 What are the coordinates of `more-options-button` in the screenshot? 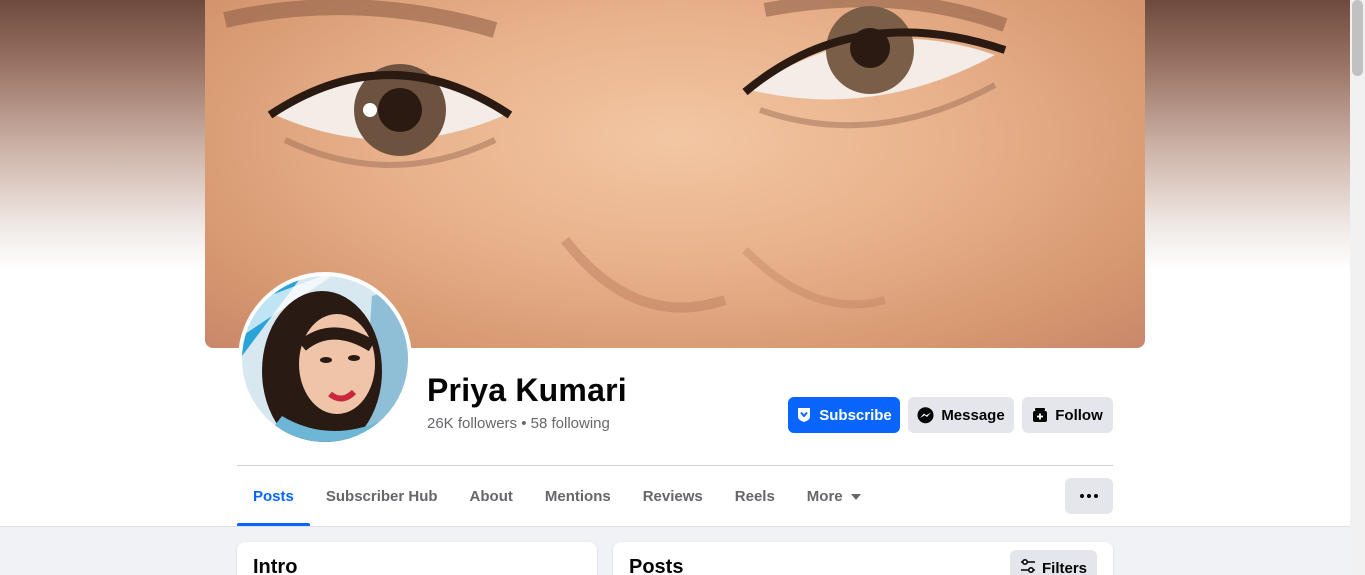 It's located at (1089, 496).